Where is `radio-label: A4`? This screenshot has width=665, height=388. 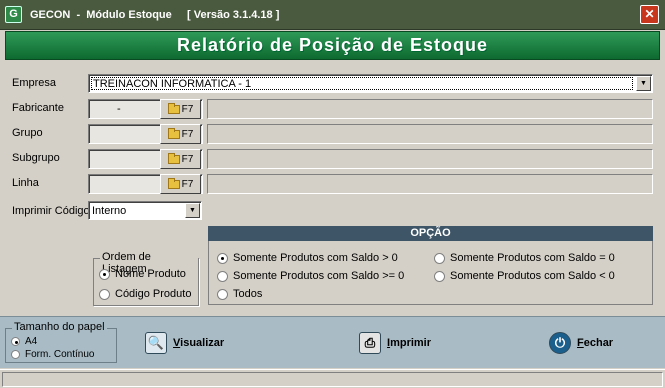
radio-label: A4 is located at coordinates (31, 341).